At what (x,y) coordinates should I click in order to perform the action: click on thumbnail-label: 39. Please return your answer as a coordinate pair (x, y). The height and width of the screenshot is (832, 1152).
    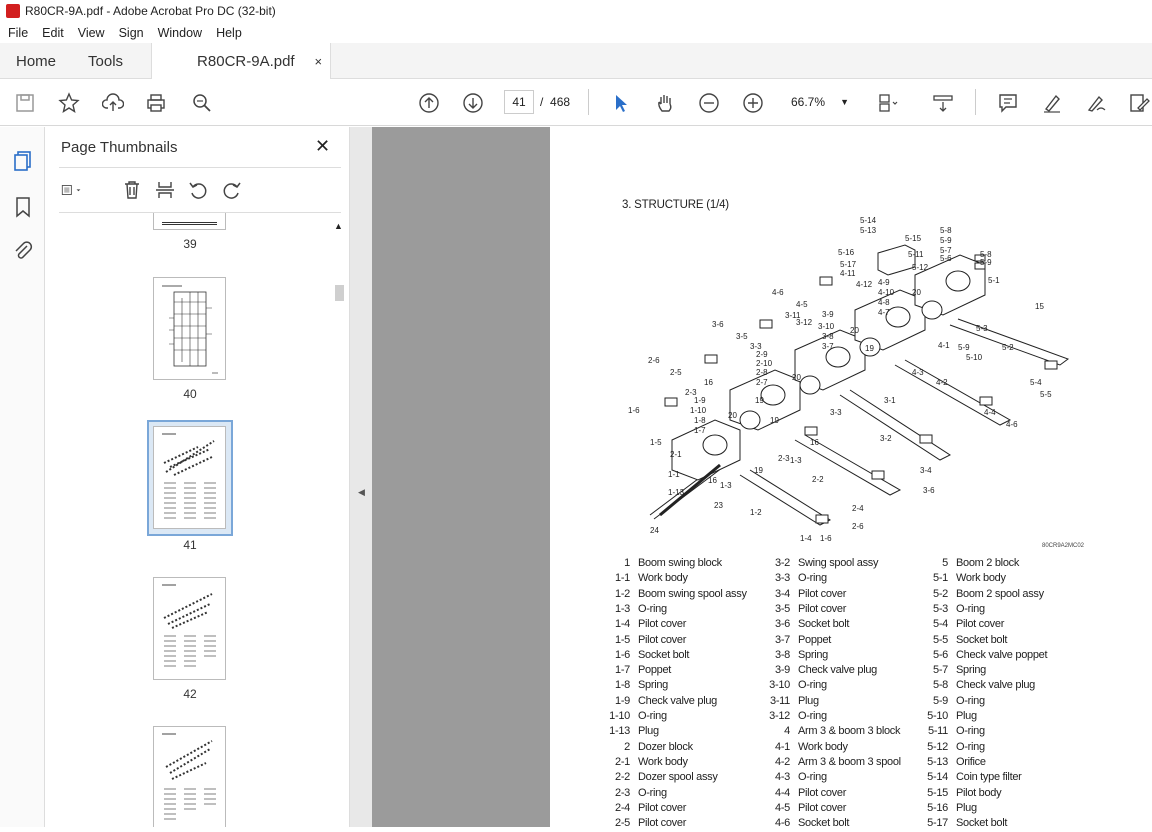
    Looking at the image, I should click on (190, 244).